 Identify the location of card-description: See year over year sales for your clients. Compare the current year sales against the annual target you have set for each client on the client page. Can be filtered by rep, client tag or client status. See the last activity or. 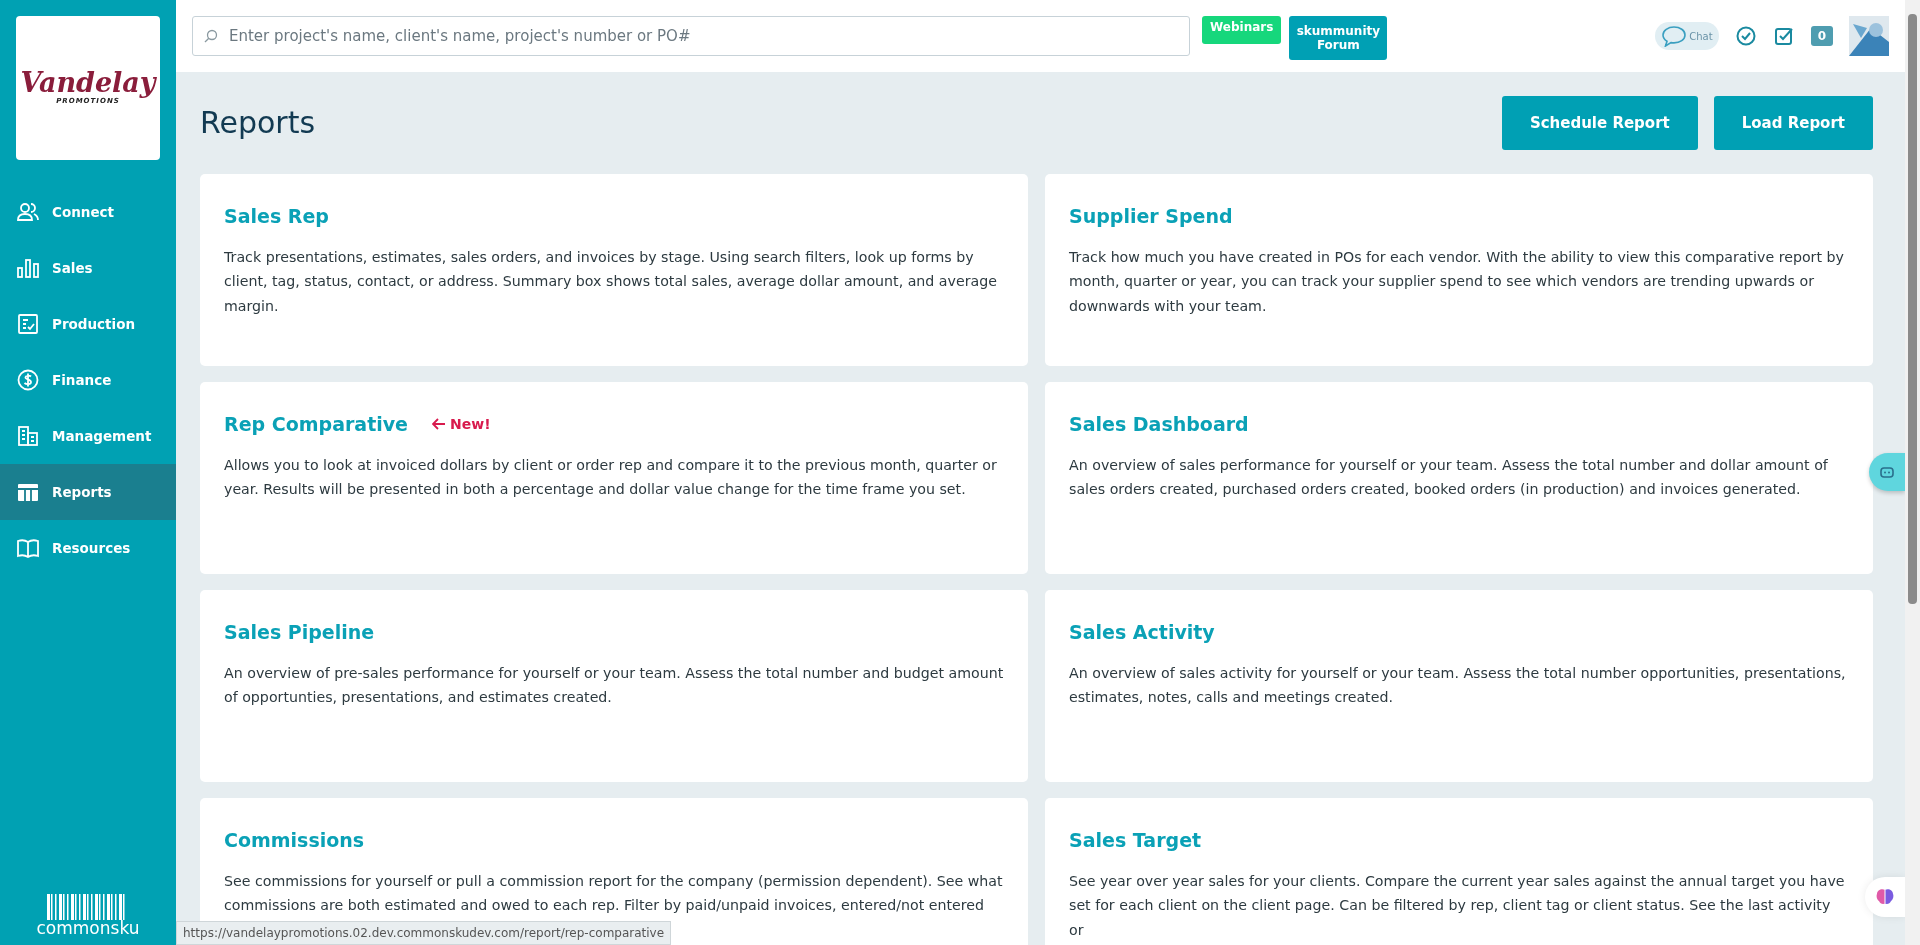
(1457, 906).